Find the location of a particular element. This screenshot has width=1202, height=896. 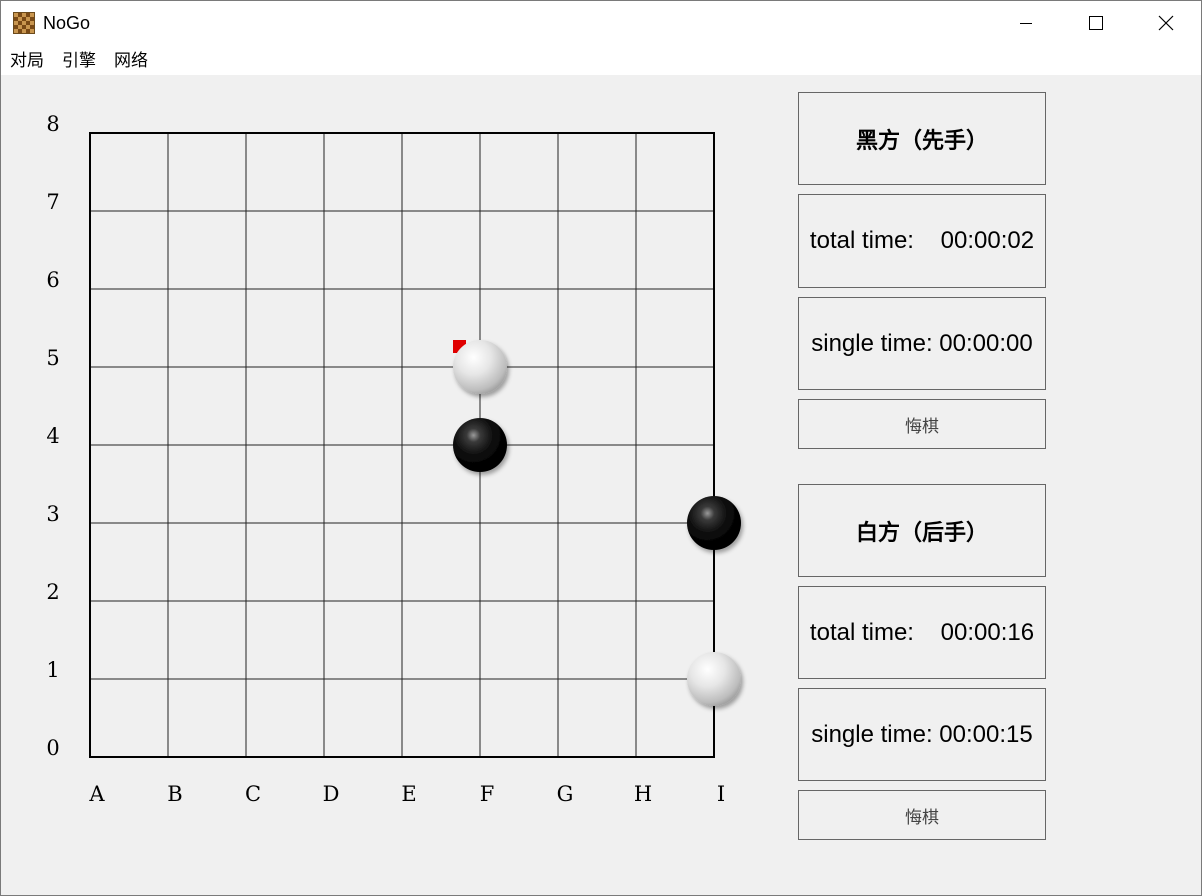

menu-engine: 引擎 is located at coordinates (79, 61).